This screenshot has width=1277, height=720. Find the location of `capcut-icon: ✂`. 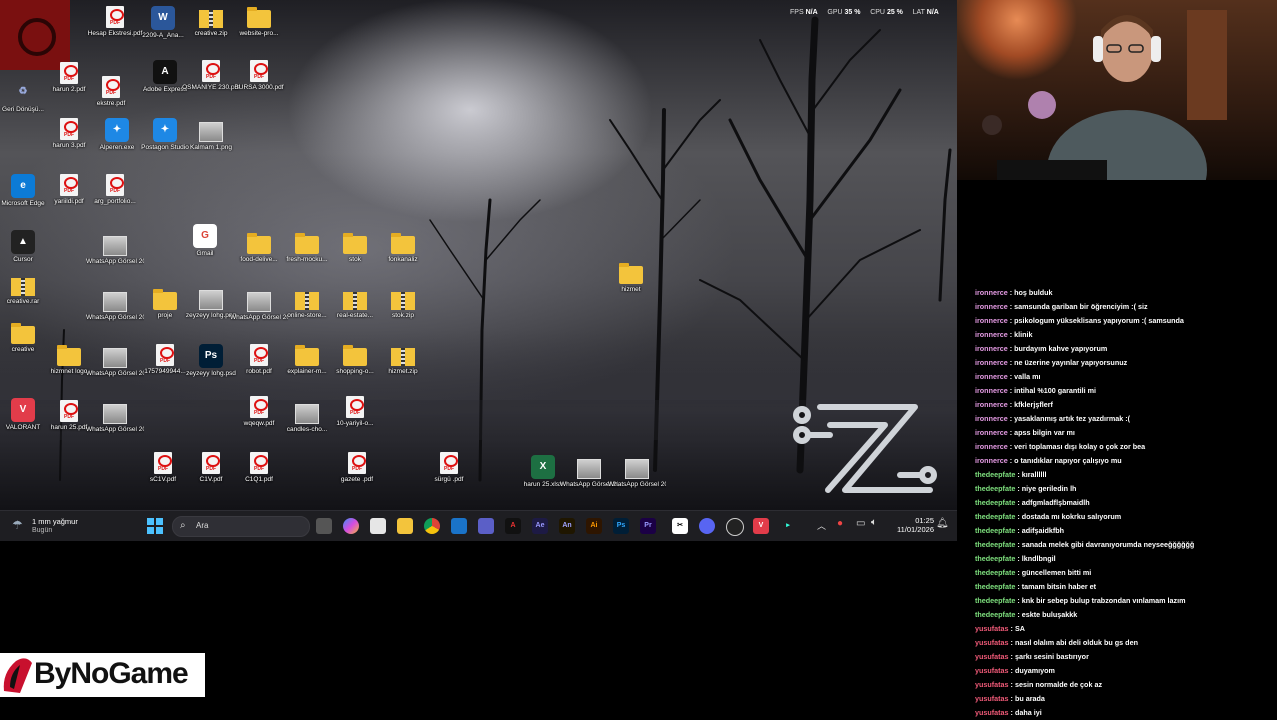

capcut-icon: ✂ is located at coordinates (680, 526).